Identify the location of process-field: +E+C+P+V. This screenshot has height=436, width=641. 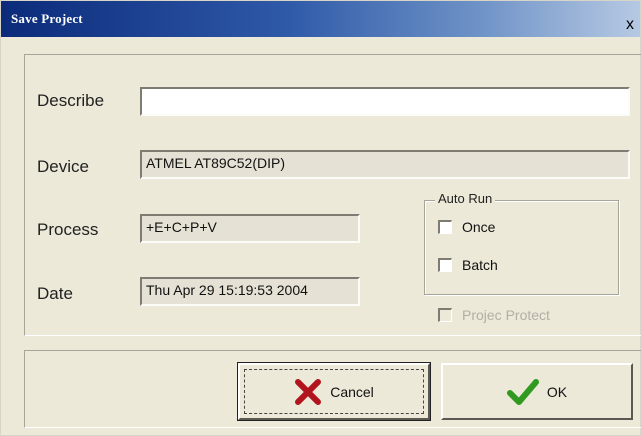
(250, 228).